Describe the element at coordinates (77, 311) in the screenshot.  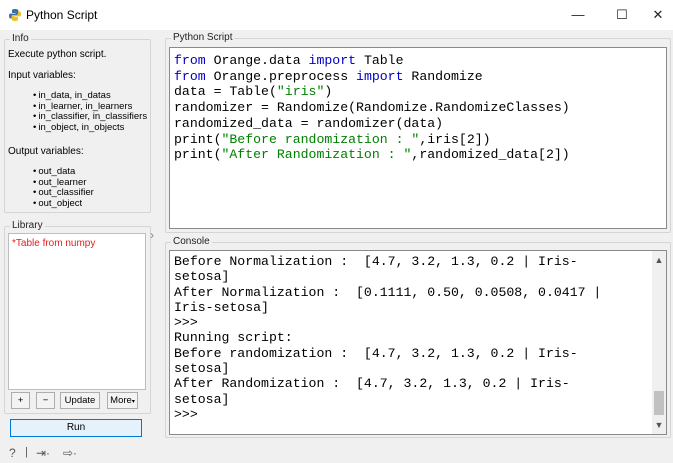
I see `library-list: *Table from numpy` at that location.